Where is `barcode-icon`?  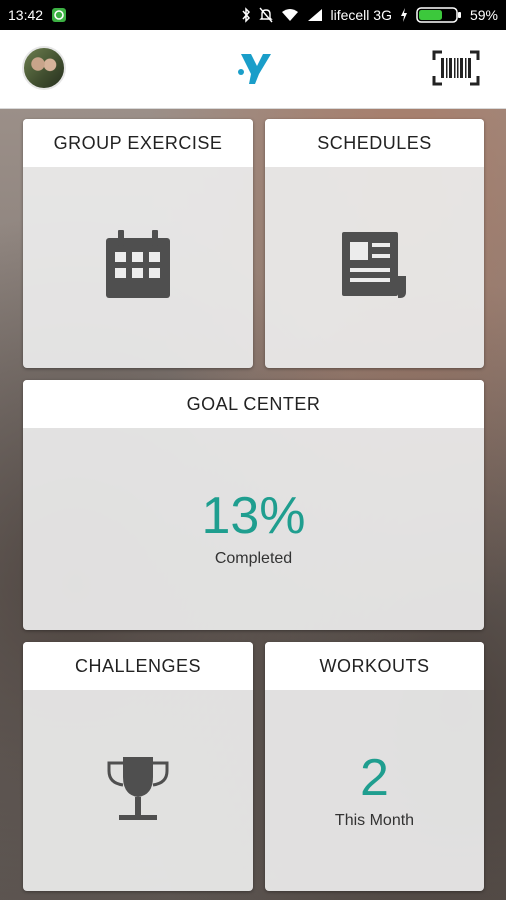
barcode-icon is located at coordinates (456, 68).